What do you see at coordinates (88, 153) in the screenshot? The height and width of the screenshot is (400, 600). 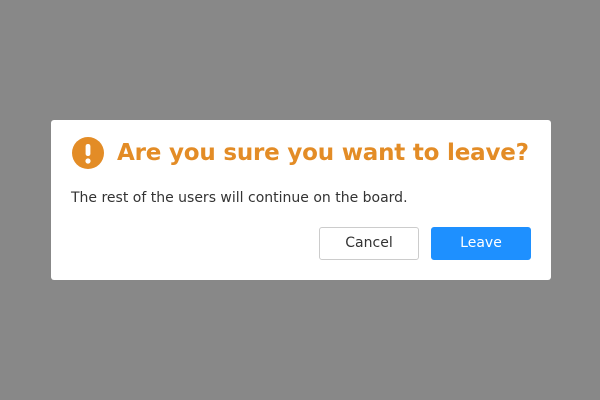 I see `exclamation-circle-icon` at bounding box center [88, 153].